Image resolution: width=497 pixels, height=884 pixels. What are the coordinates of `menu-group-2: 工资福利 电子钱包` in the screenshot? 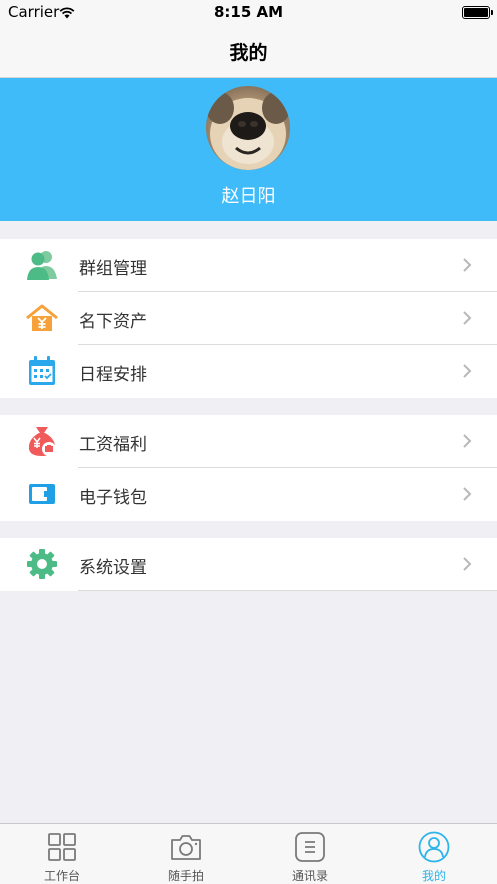 It's located at (248, 468).